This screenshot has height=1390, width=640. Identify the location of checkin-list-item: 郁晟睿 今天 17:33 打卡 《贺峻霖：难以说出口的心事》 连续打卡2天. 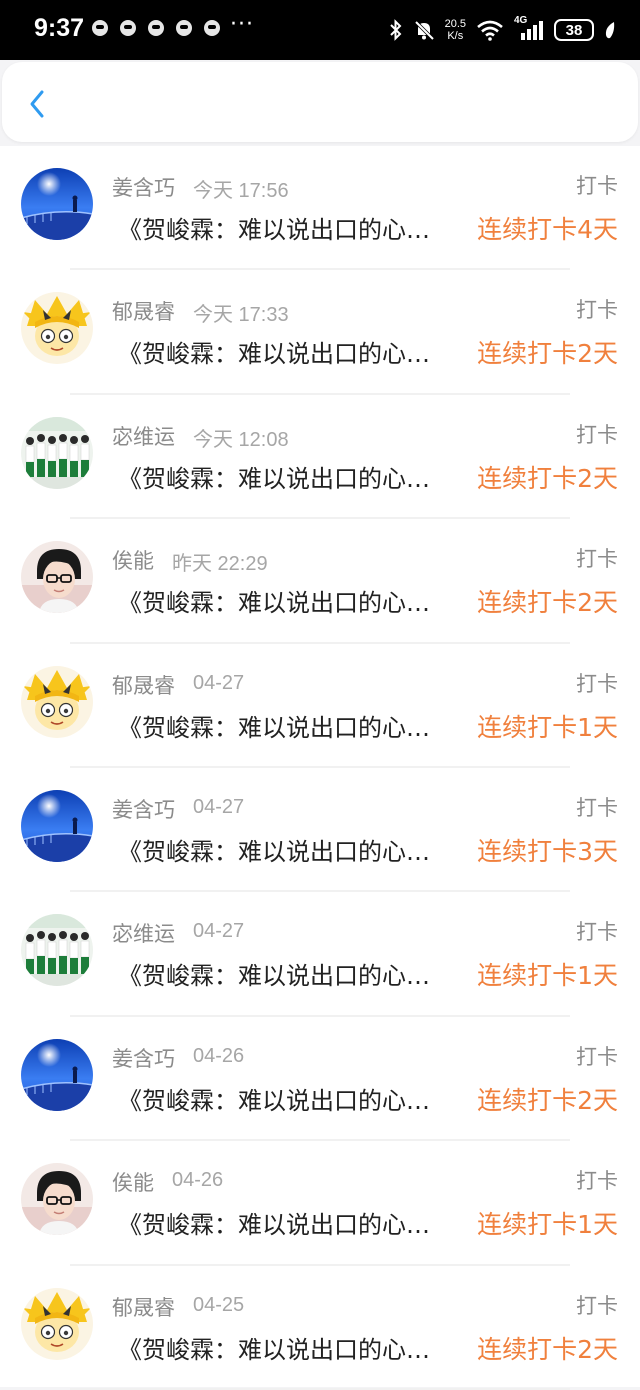
(320, 332).